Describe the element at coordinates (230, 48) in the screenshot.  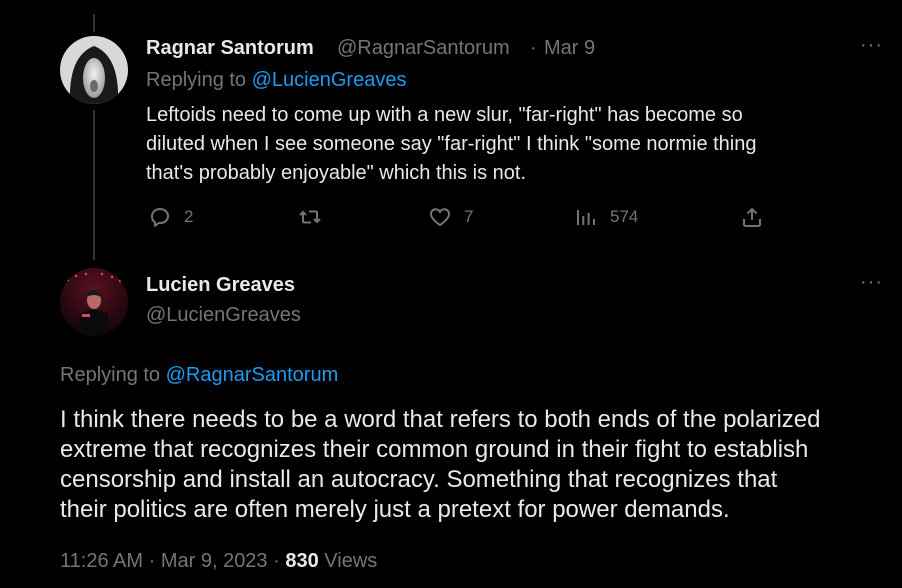
I see `reply-author-name: Ragnar Santorum` at that location.